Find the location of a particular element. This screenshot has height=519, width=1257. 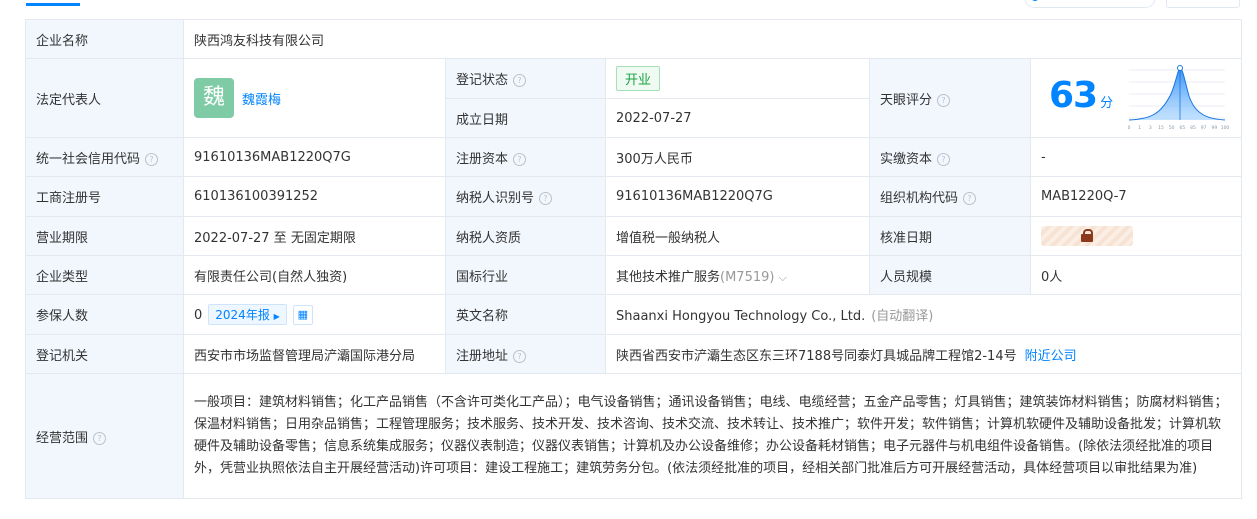

tick-label: 99 is located at coordinates (1214, 128).